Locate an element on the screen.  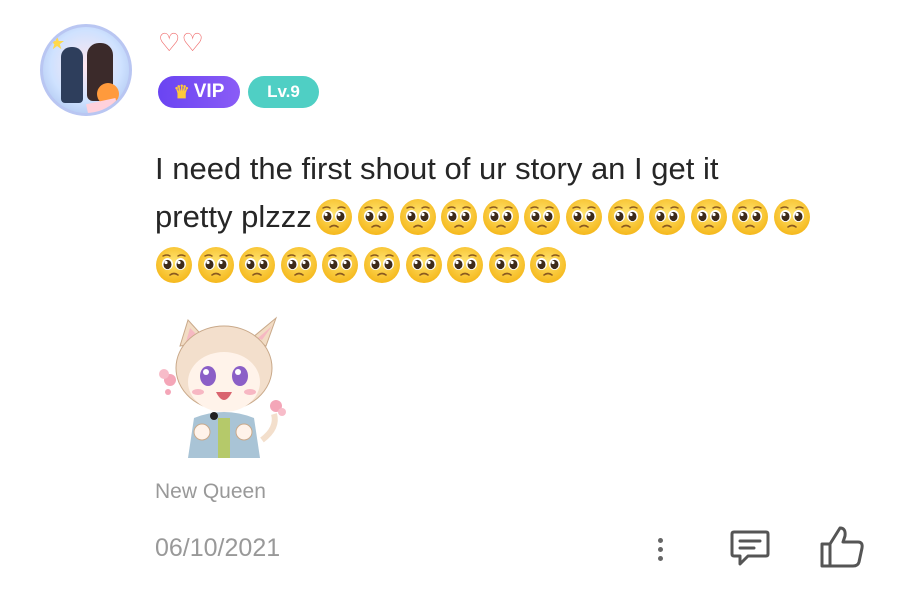
cat-girl-sticker is located at coordinates (222, 387).